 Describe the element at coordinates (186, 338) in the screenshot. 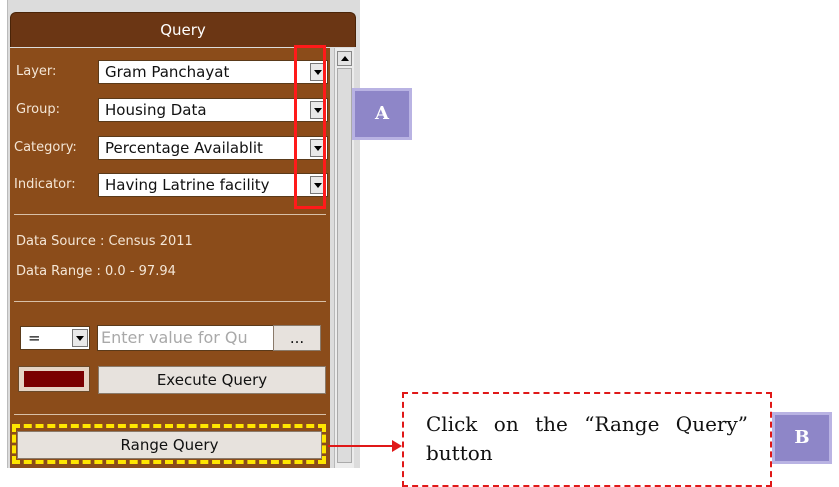

I see `query-value-input: Enter value for Qu` at that location.